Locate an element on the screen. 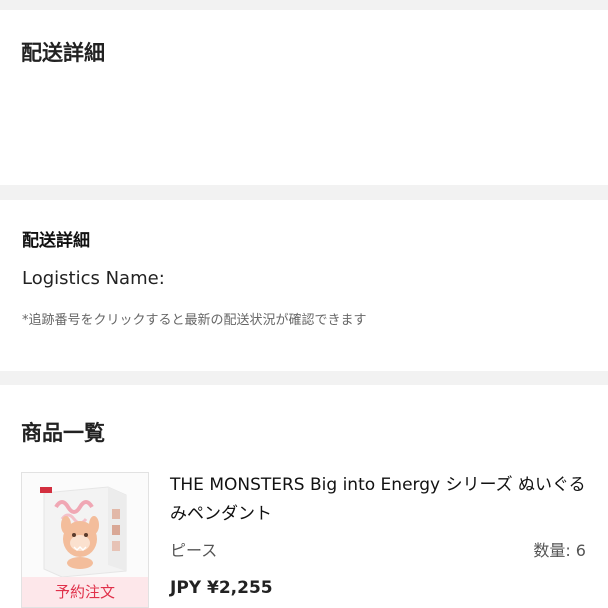 The width and height of the screenshot is (608, 608). tracking-hint-text: *追跡番号をクリックすると最新の配送状況が確認できます is located at coordinates (194, 320).